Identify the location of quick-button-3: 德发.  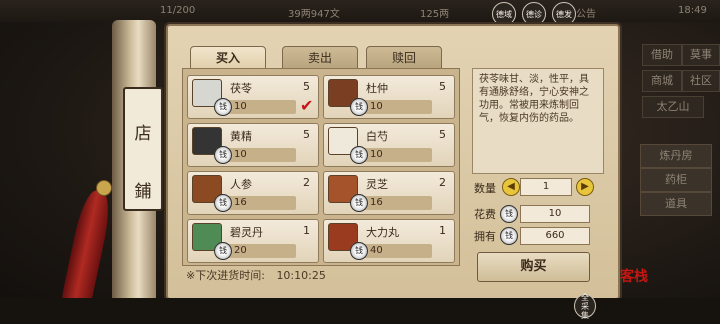
(564, 14).